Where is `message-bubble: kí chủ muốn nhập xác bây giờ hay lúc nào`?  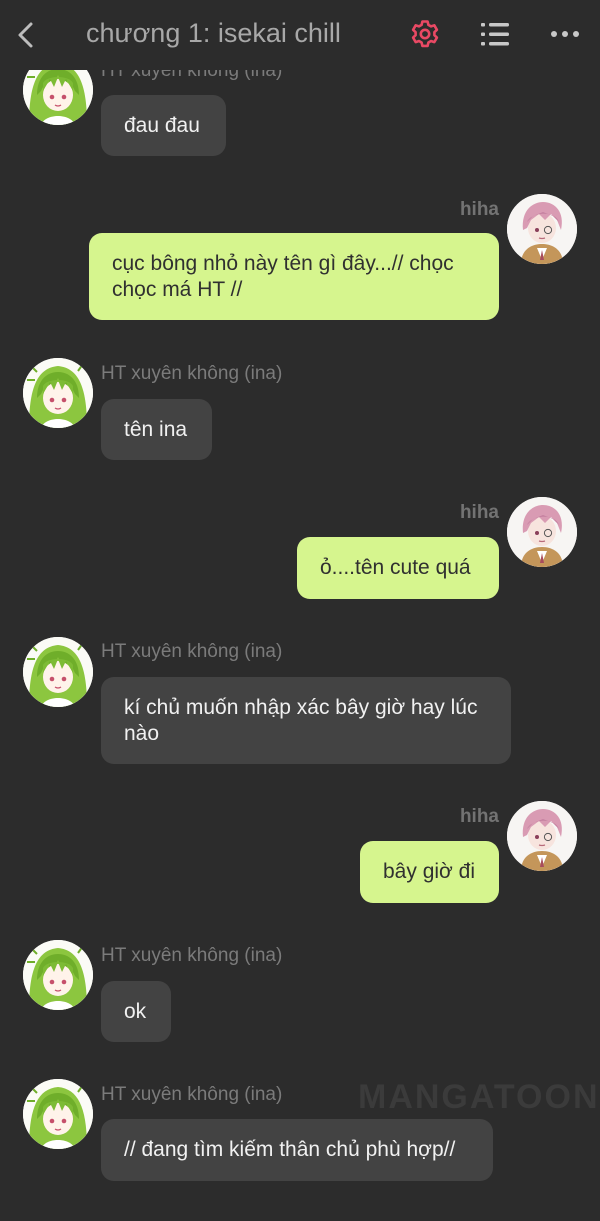
message-bubble: kí chủ muốn nhập xác bây giờ hay lúc nào is located at coordinates (306, 720).